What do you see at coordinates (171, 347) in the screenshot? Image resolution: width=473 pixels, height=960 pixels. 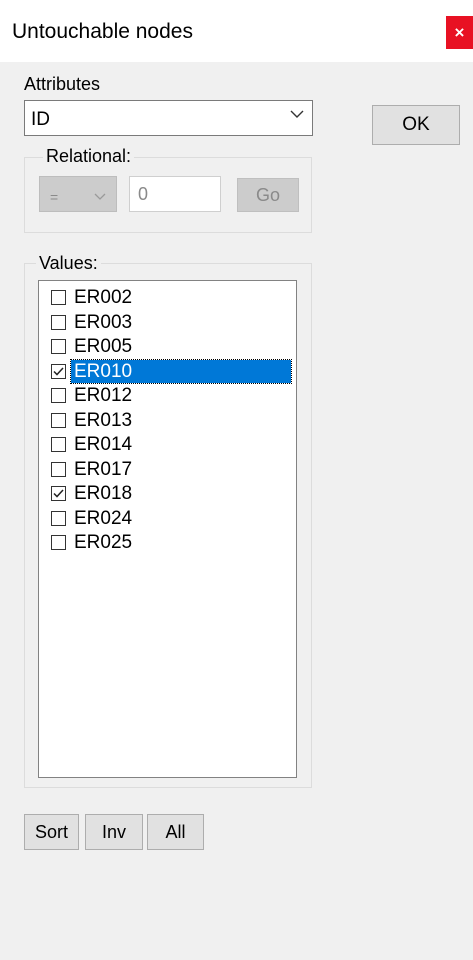 I see `list-item: ER005` at bounding box center [171, 347].